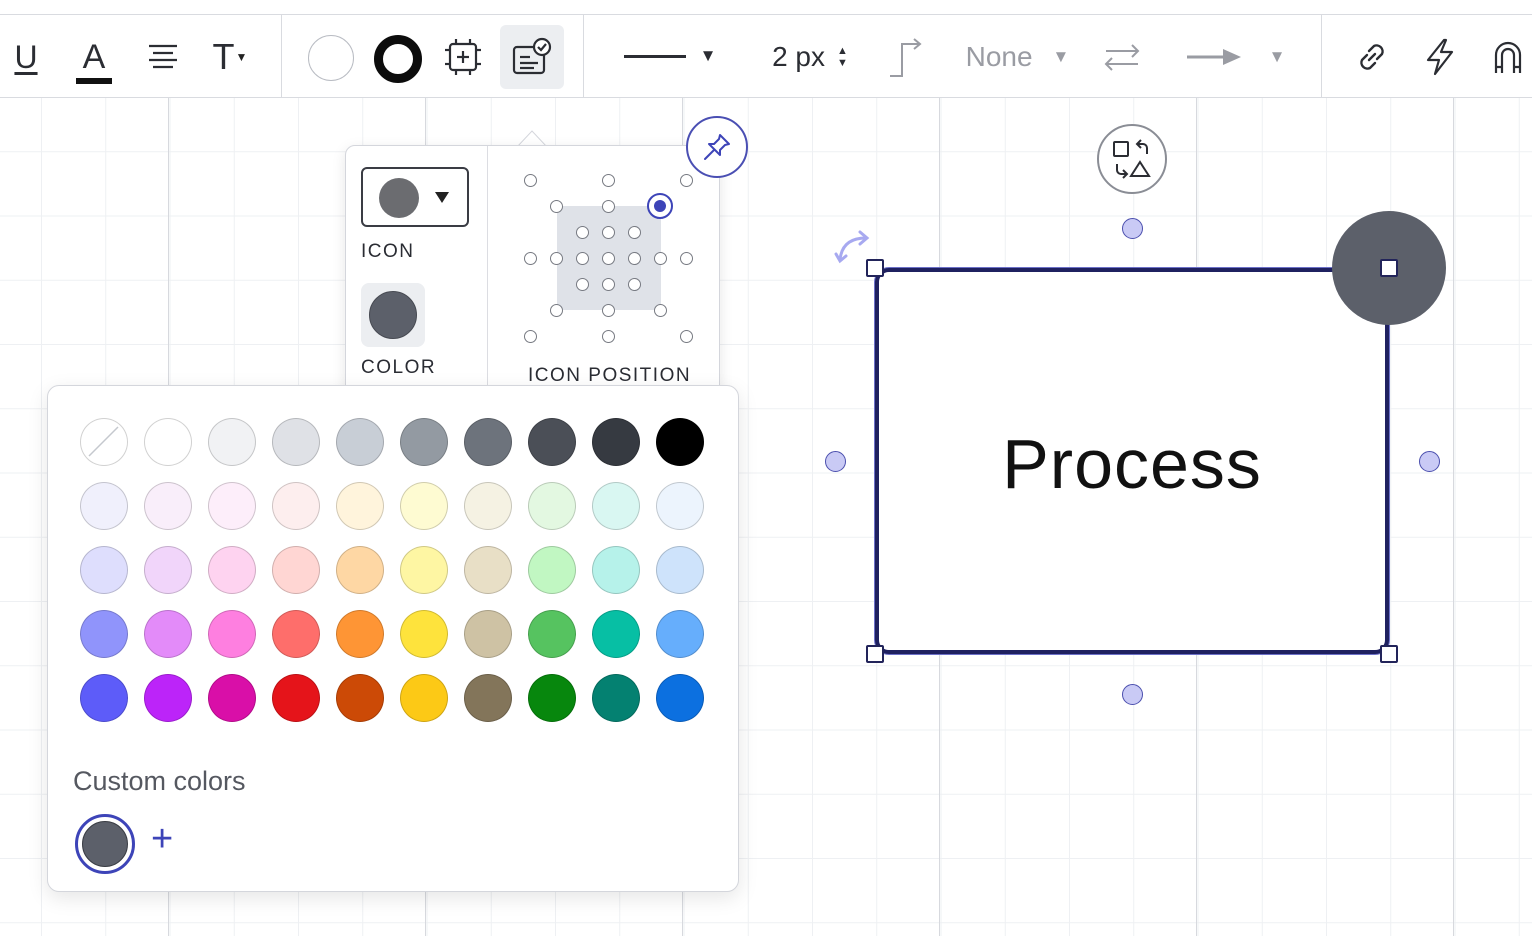 This screenshot has height=936, width=1532. What do you see at coordinates (415, 197) in the screenshot?
I see `icon-select-dropdown` at bounding box center [415, 197].